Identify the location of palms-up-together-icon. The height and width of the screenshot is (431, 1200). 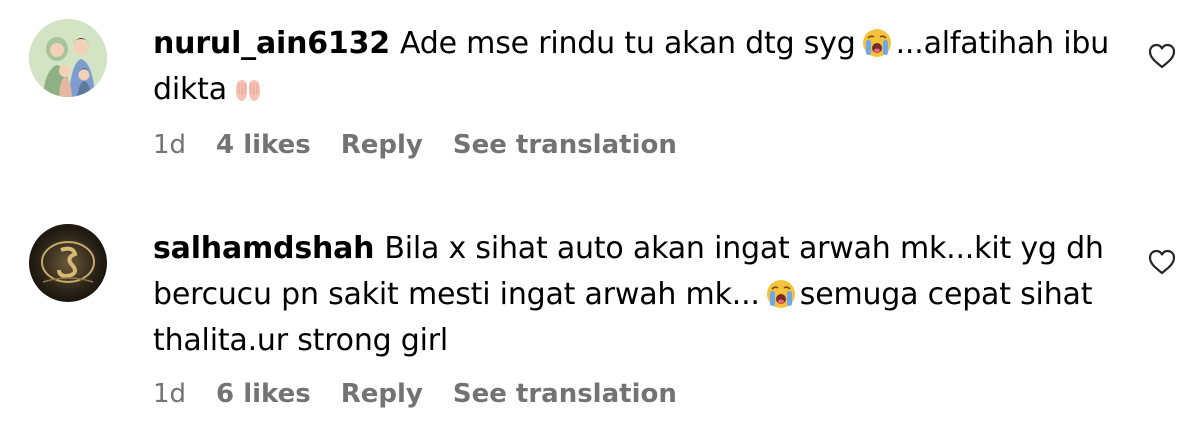
(248, 89).